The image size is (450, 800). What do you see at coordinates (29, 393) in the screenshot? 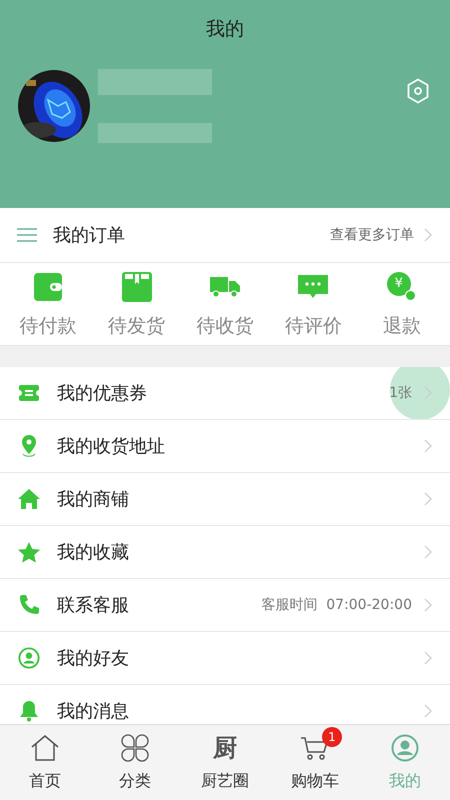
I see `ticket-icon` at bounding box center [29, 393].